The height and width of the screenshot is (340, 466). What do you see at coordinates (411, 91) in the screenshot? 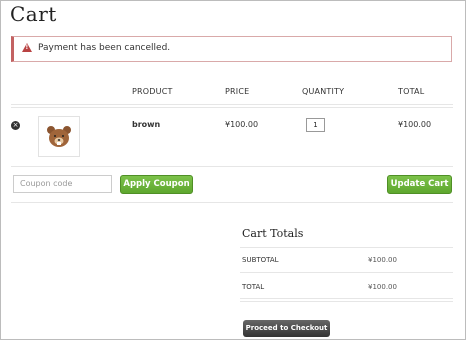
I see `header-total: TOTAL` at bounding box center [411, 91].